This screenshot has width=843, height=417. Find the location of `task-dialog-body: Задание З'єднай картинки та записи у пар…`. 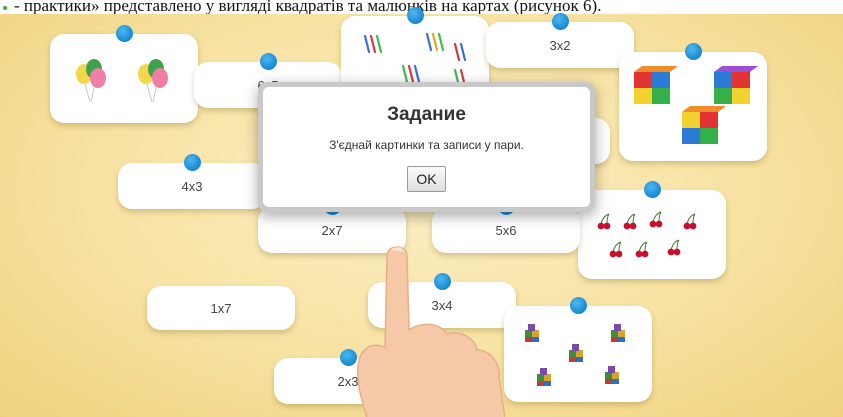

task-dialog-body: Задание З'єднай картинки та записи у пар… is located at coordinates (426, 147).